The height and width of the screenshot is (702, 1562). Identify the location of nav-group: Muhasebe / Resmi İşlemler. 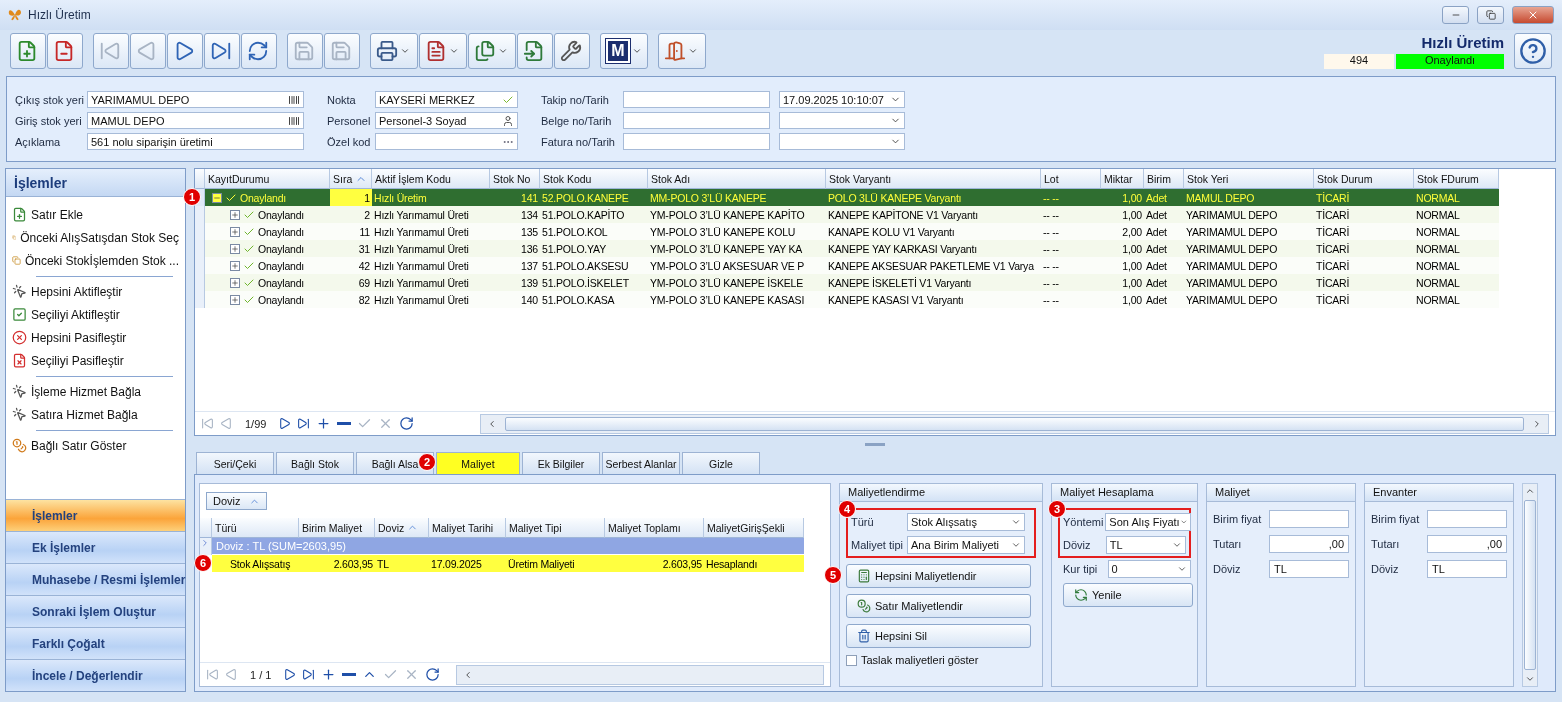
(95, 579).